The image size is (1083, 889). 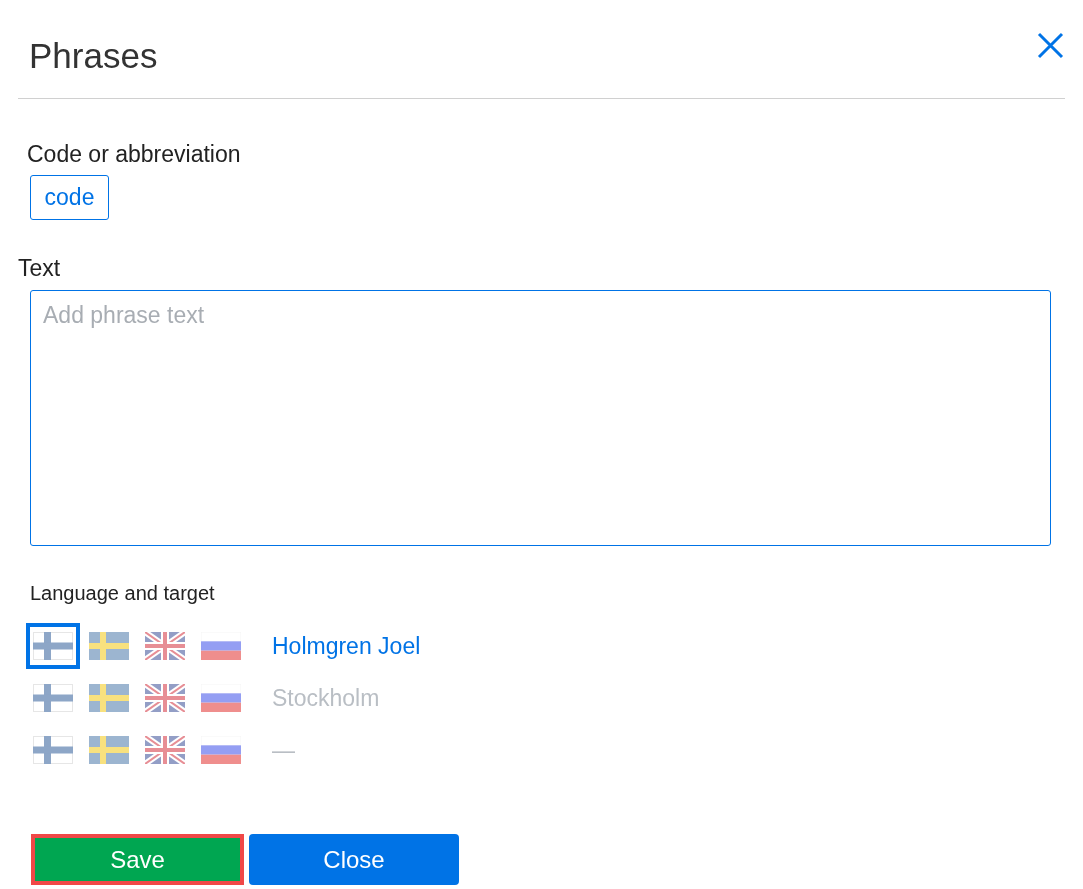 I want to click on dialog-title: Phrases, so click(x=93, y=56).